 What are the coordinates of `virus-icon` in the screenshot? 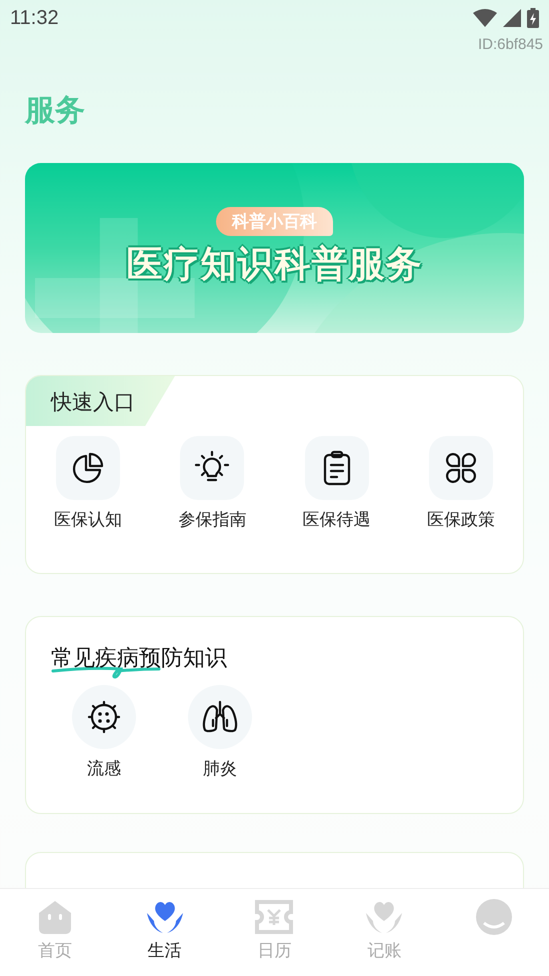 It's located at (104, 717).